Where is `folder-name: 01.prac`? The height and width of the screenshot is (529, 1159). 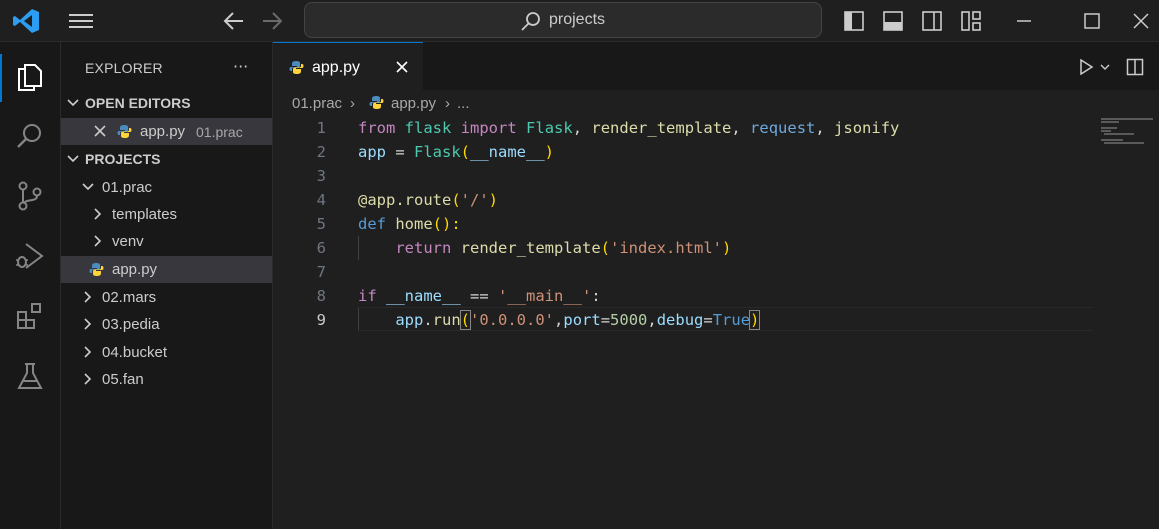
folder-name: 01.prac is located at coordinates (127, 187).